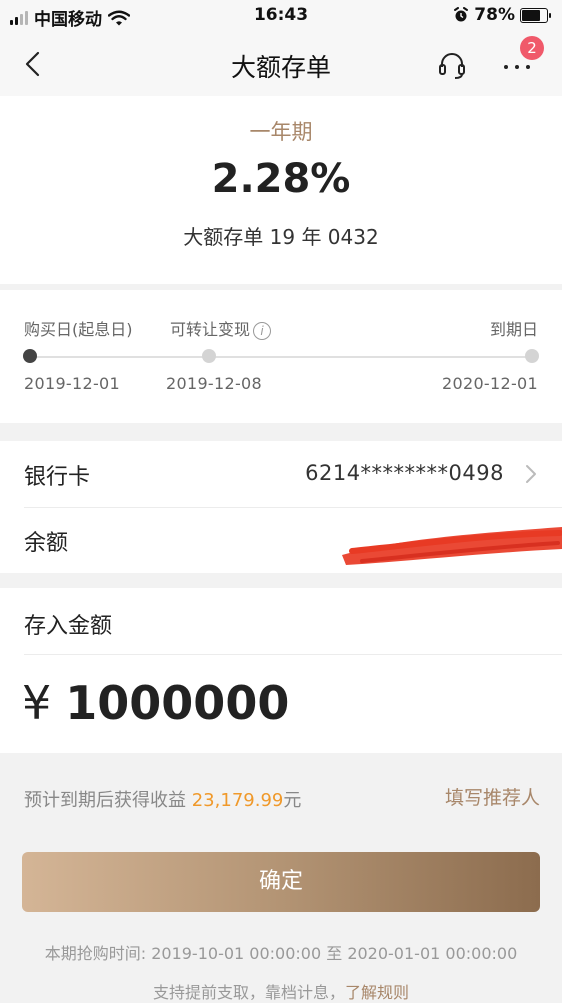 The width and height of the screenshot is (562, 1003). What do you see at coordinates (404, 473) in the screenshot?
I see `bank-card-number: 6214********0498` at bounding box center [404, 473].